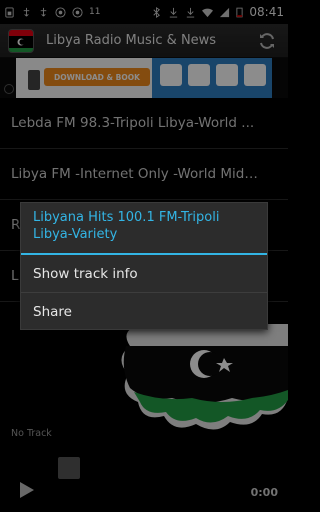 This screenshot has height=512, width=320. Describe the element at coordinates (144, 312) in the screenshot. I see `share-item: Share` at that location.